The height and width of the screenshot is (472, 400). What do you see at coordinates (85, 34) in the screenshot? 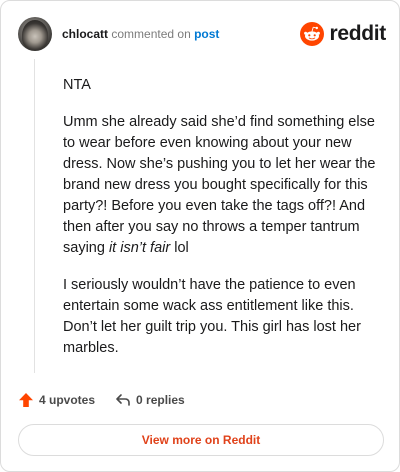
I see `username-link: chlocatt` at bounding box center [85, 34].